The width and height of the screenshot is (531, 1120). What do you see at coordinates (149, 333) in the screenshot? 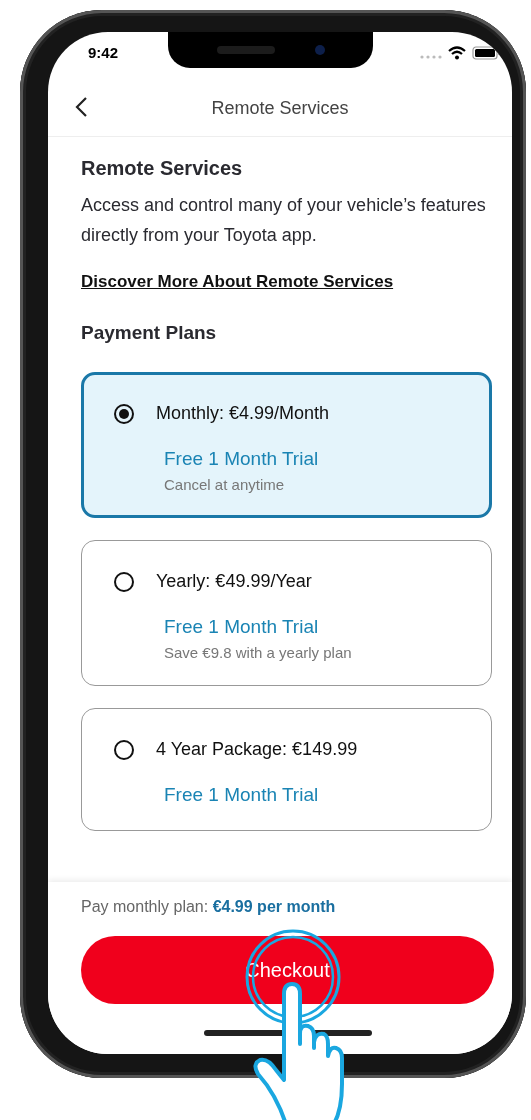
I see `payment-plans-heading: Payment Plans` at bounding box center [149, 333].